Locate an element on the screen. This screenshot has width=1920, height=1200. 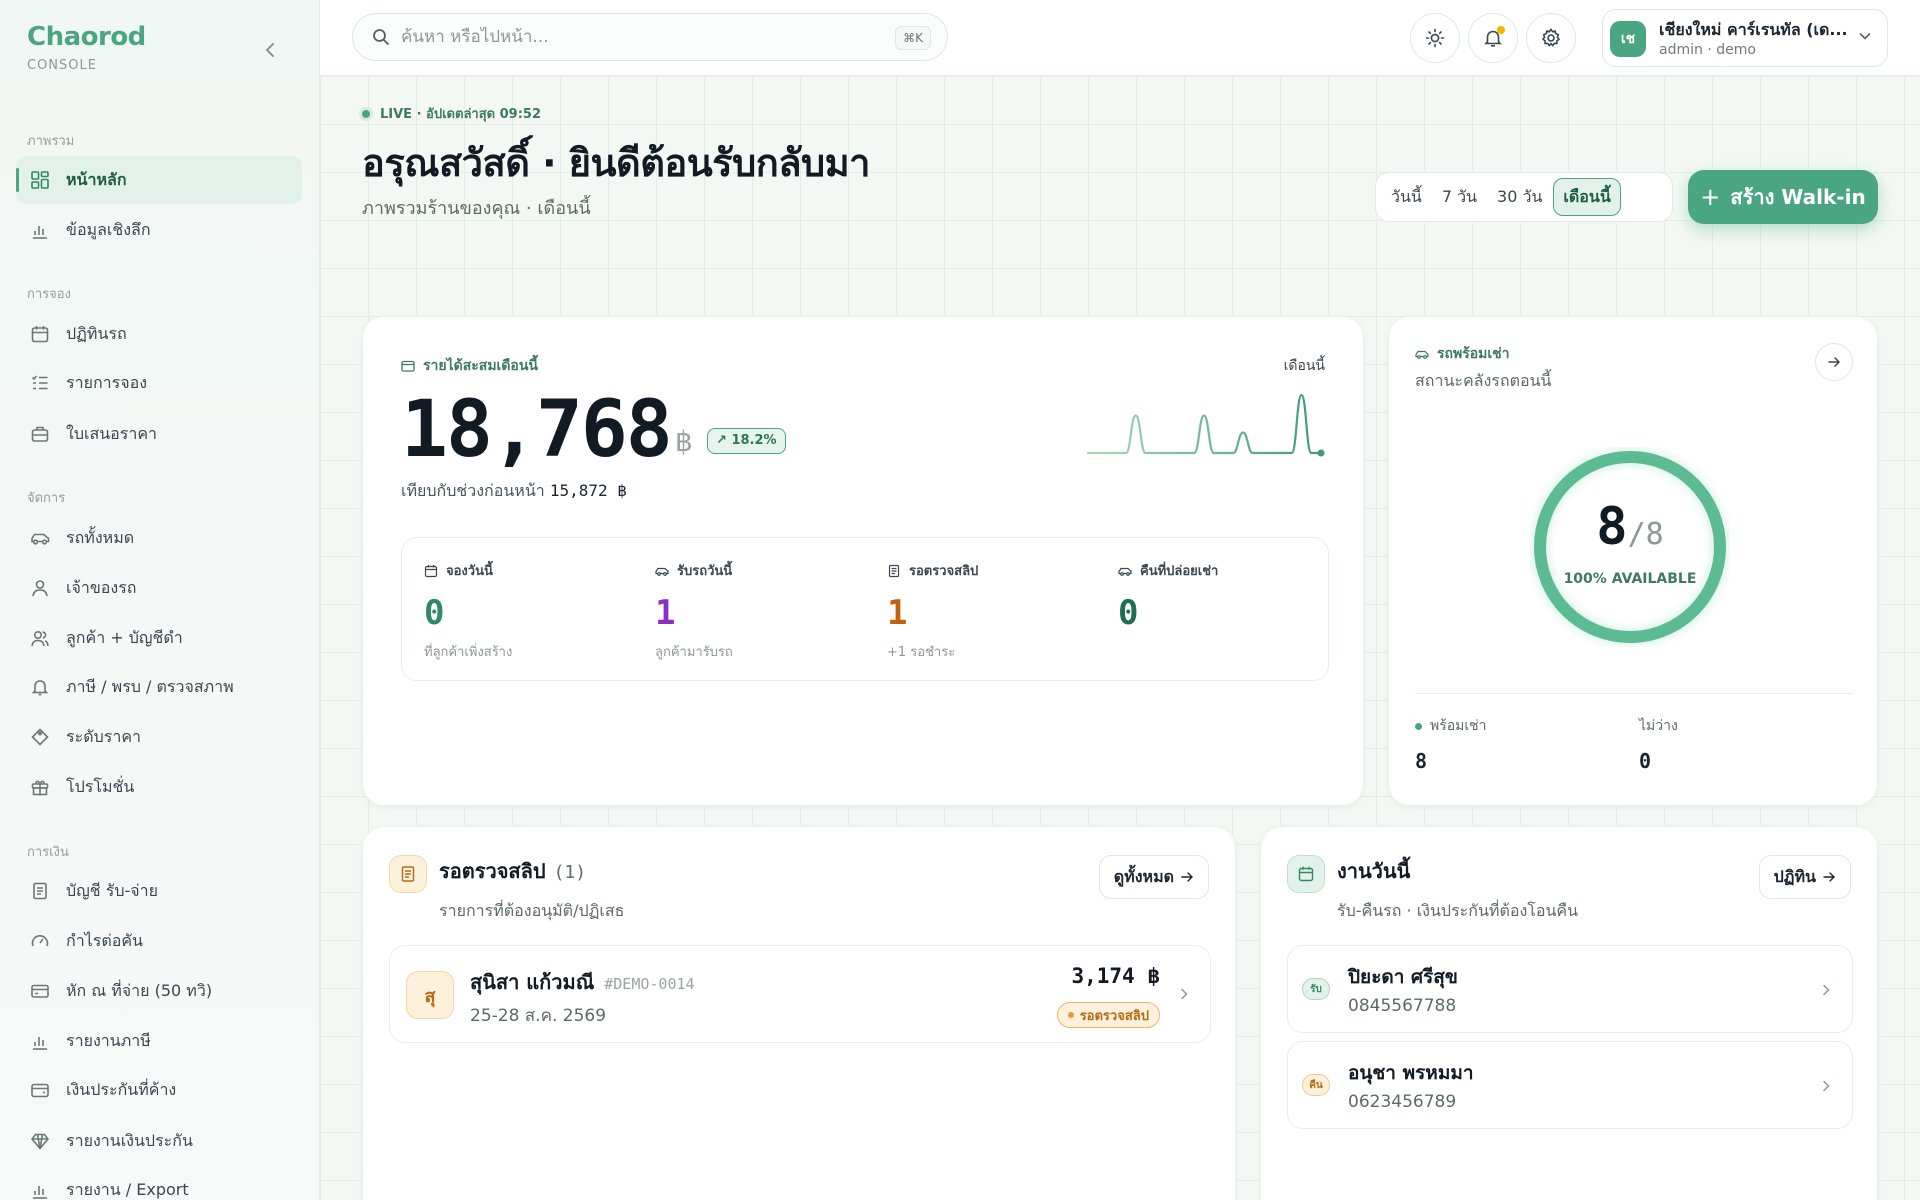
sidebar-item-insights: ข้อมูลเชิงลึก is located at coordinates (159, 230).